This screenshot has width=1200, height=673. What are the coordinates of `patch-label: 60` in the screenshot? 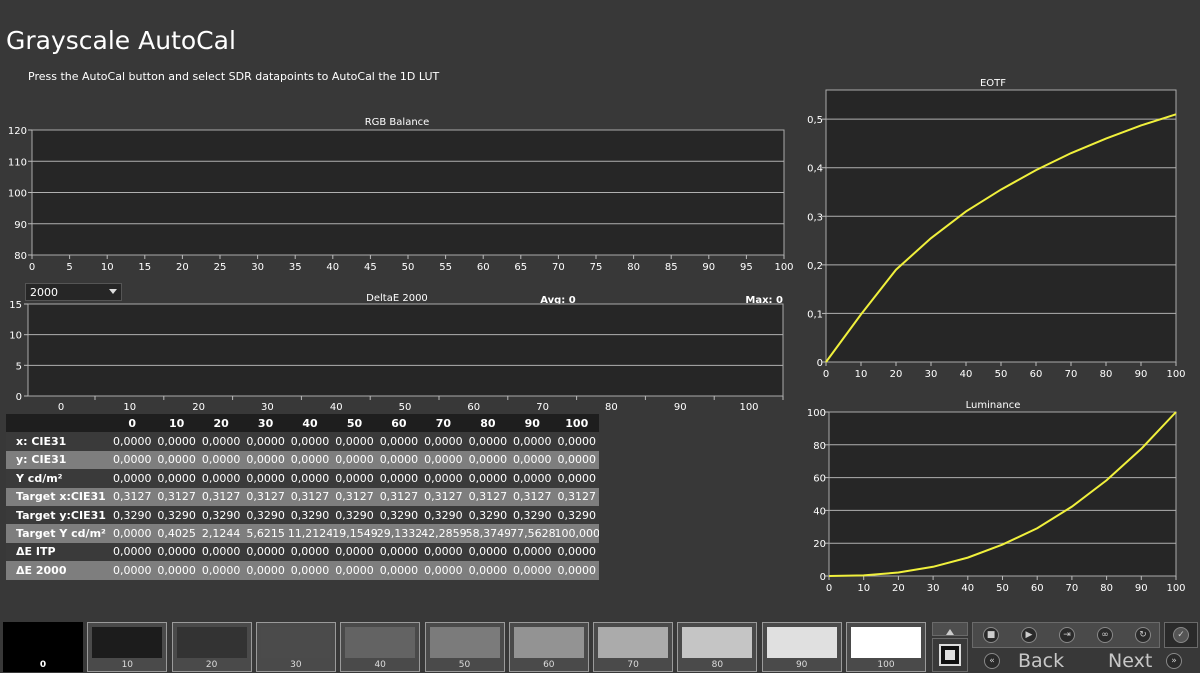 It's located at (549, 665).